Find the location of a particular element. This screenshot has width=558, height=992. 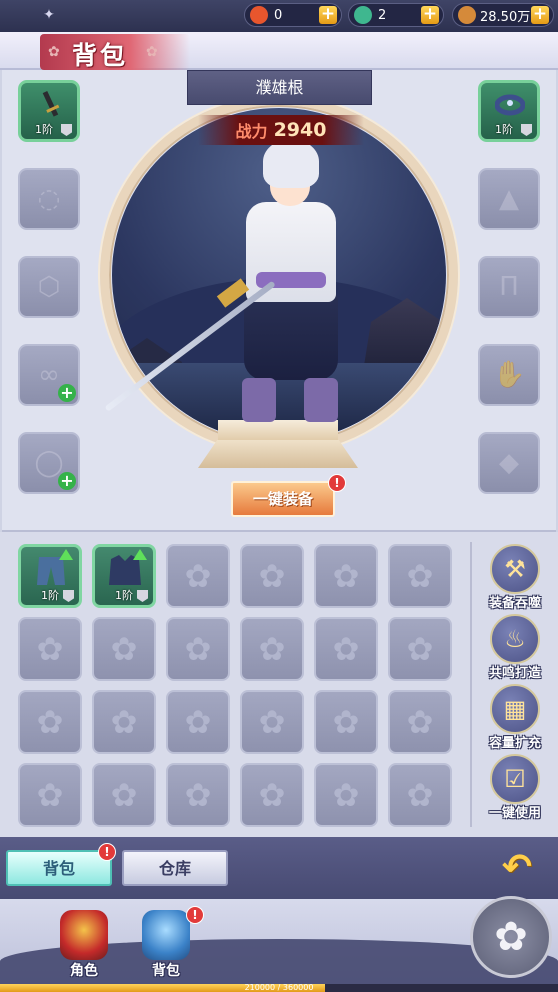

ingot-icon is located at coordinates (259, 15).